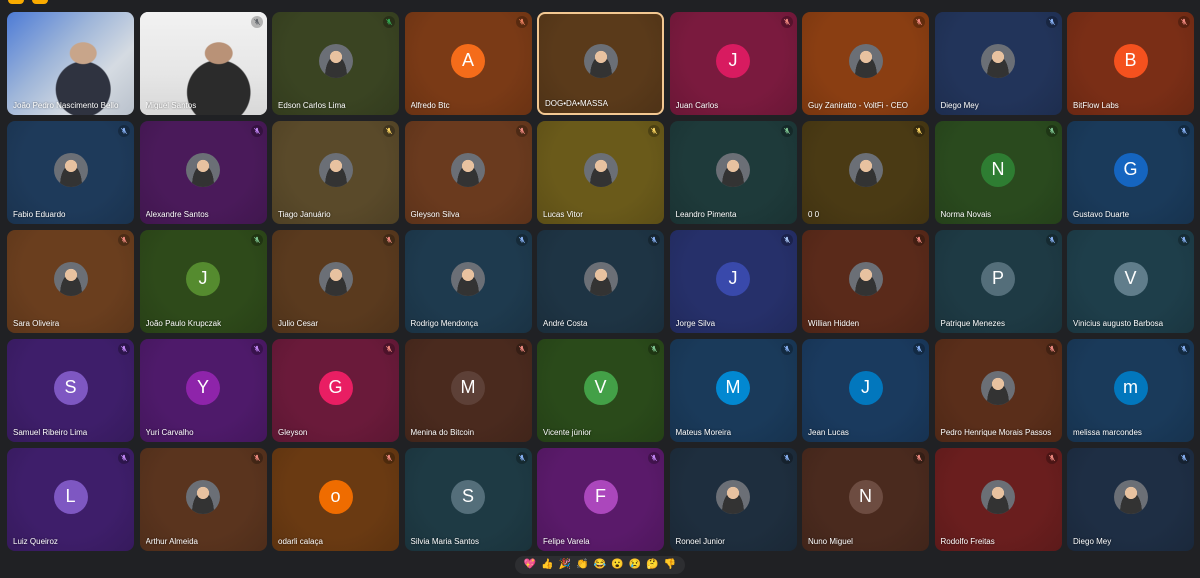 The width and height of the screenshot is (1200, 578). Describe the element at coordinates (66, 105) in the screenshot. I see `participant-name: João Pedro Nascimento Bello` at that location.